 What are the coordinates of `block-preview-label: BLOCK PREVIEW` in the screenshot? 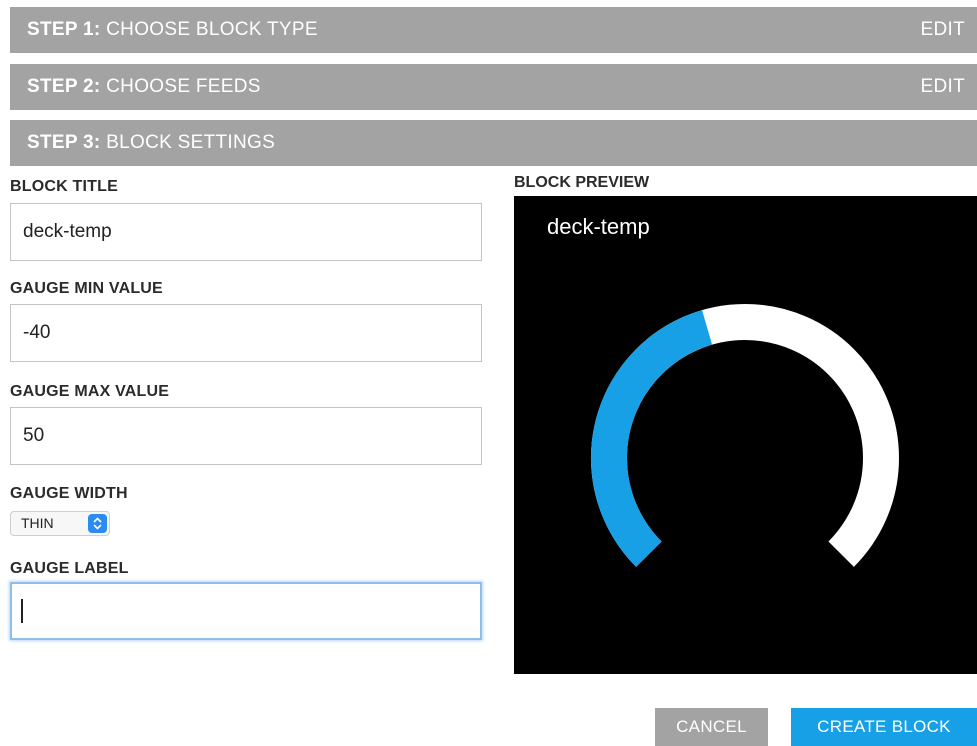 It's located at (582, 182).